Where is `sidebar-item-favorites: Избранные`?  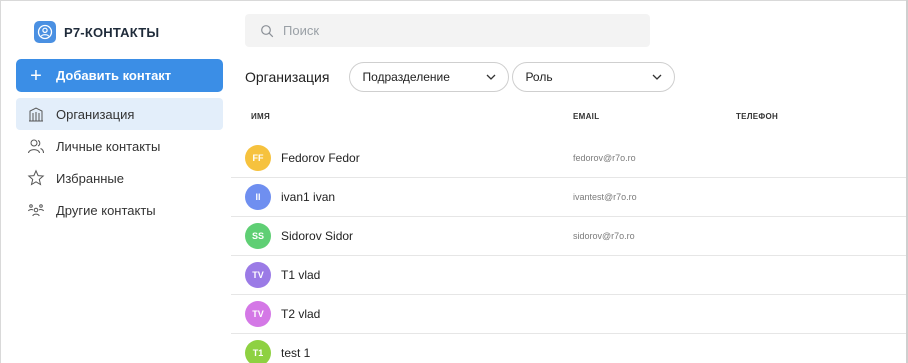 sidebar-item-favorites: Избранные is located at coordinates (119, 178).